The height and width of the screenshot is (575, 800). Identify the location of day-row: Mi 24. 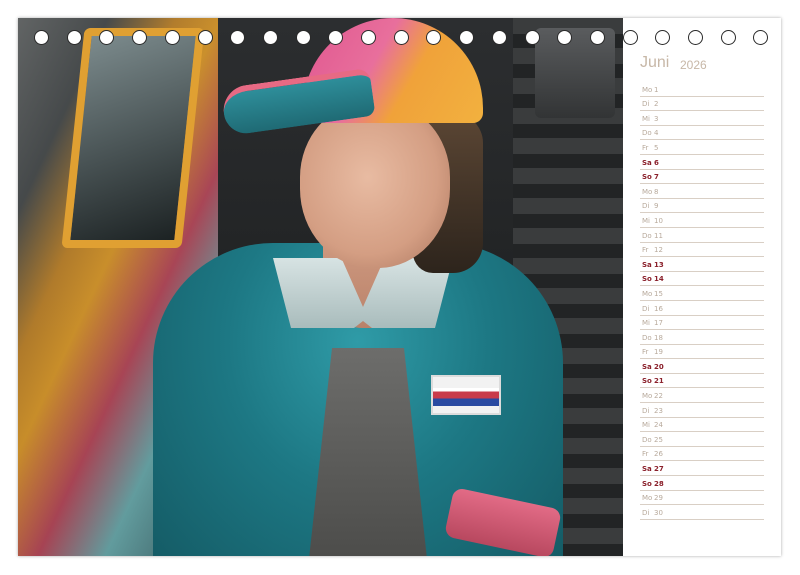
(702, 425).